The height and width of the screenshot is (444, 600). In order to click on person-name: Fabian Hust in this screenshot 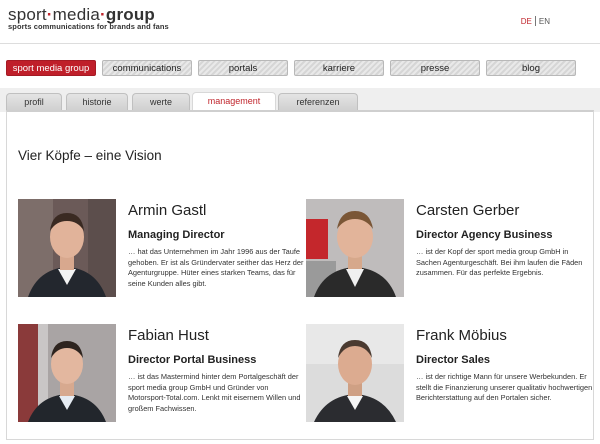, I will do `click(168, 335)`.